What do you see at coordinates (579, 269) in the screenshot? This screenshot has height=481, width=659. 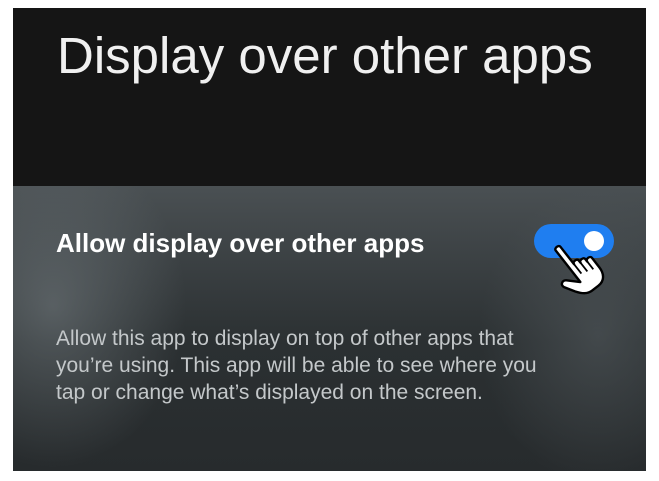 I see `hand-pointer-icon` at bounding box center [579, 269].